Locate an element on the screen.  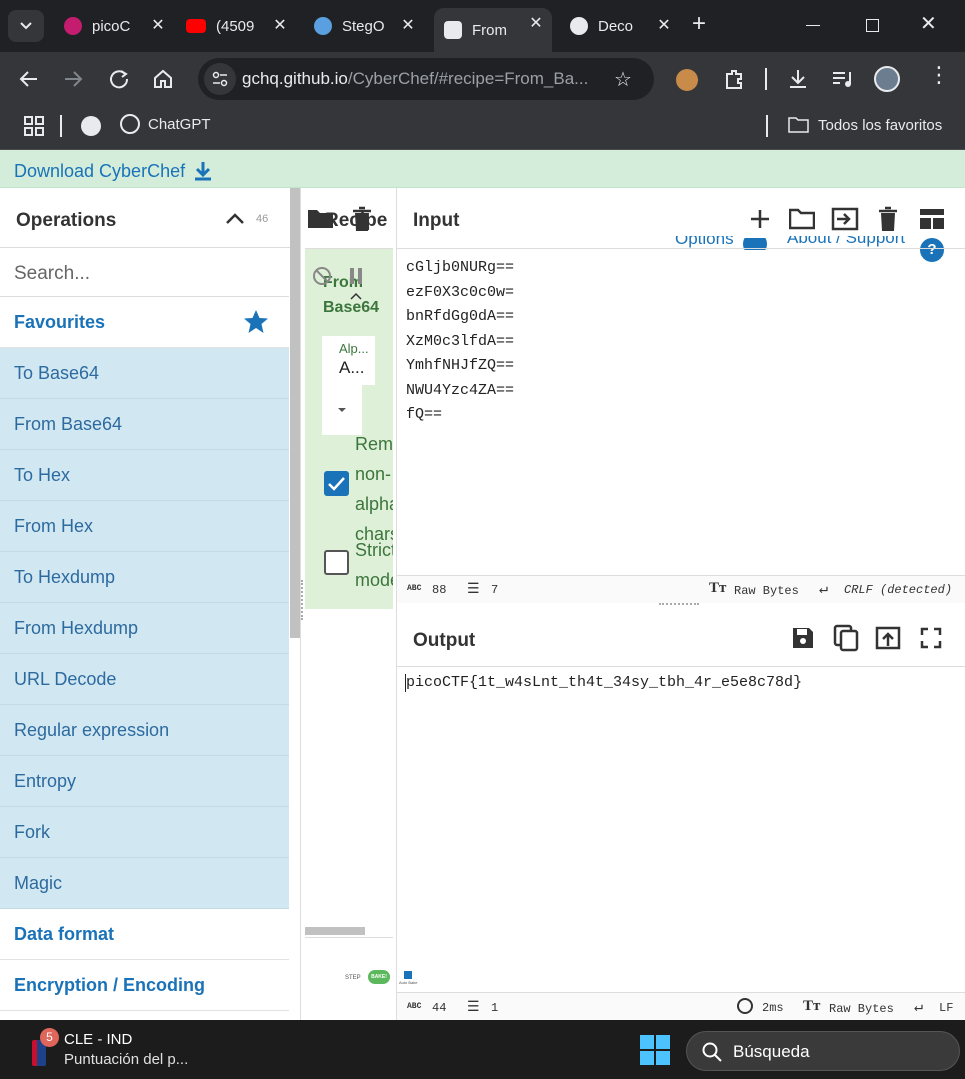
bookmark-star-icon: ☆ is located at coordinates (623, 79).